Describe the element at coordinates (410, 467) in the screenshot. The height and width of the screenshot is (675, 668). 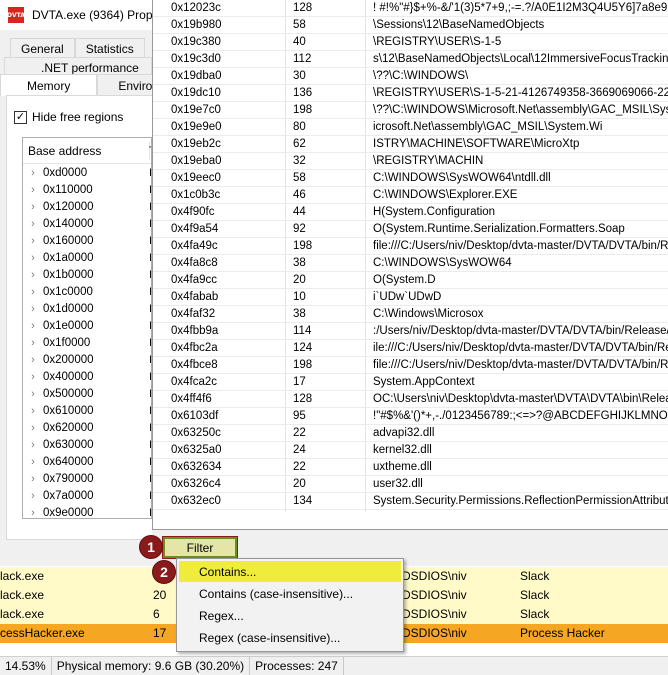
I see `string-row: 0x632634 22 uxtheme.dll` at that location.